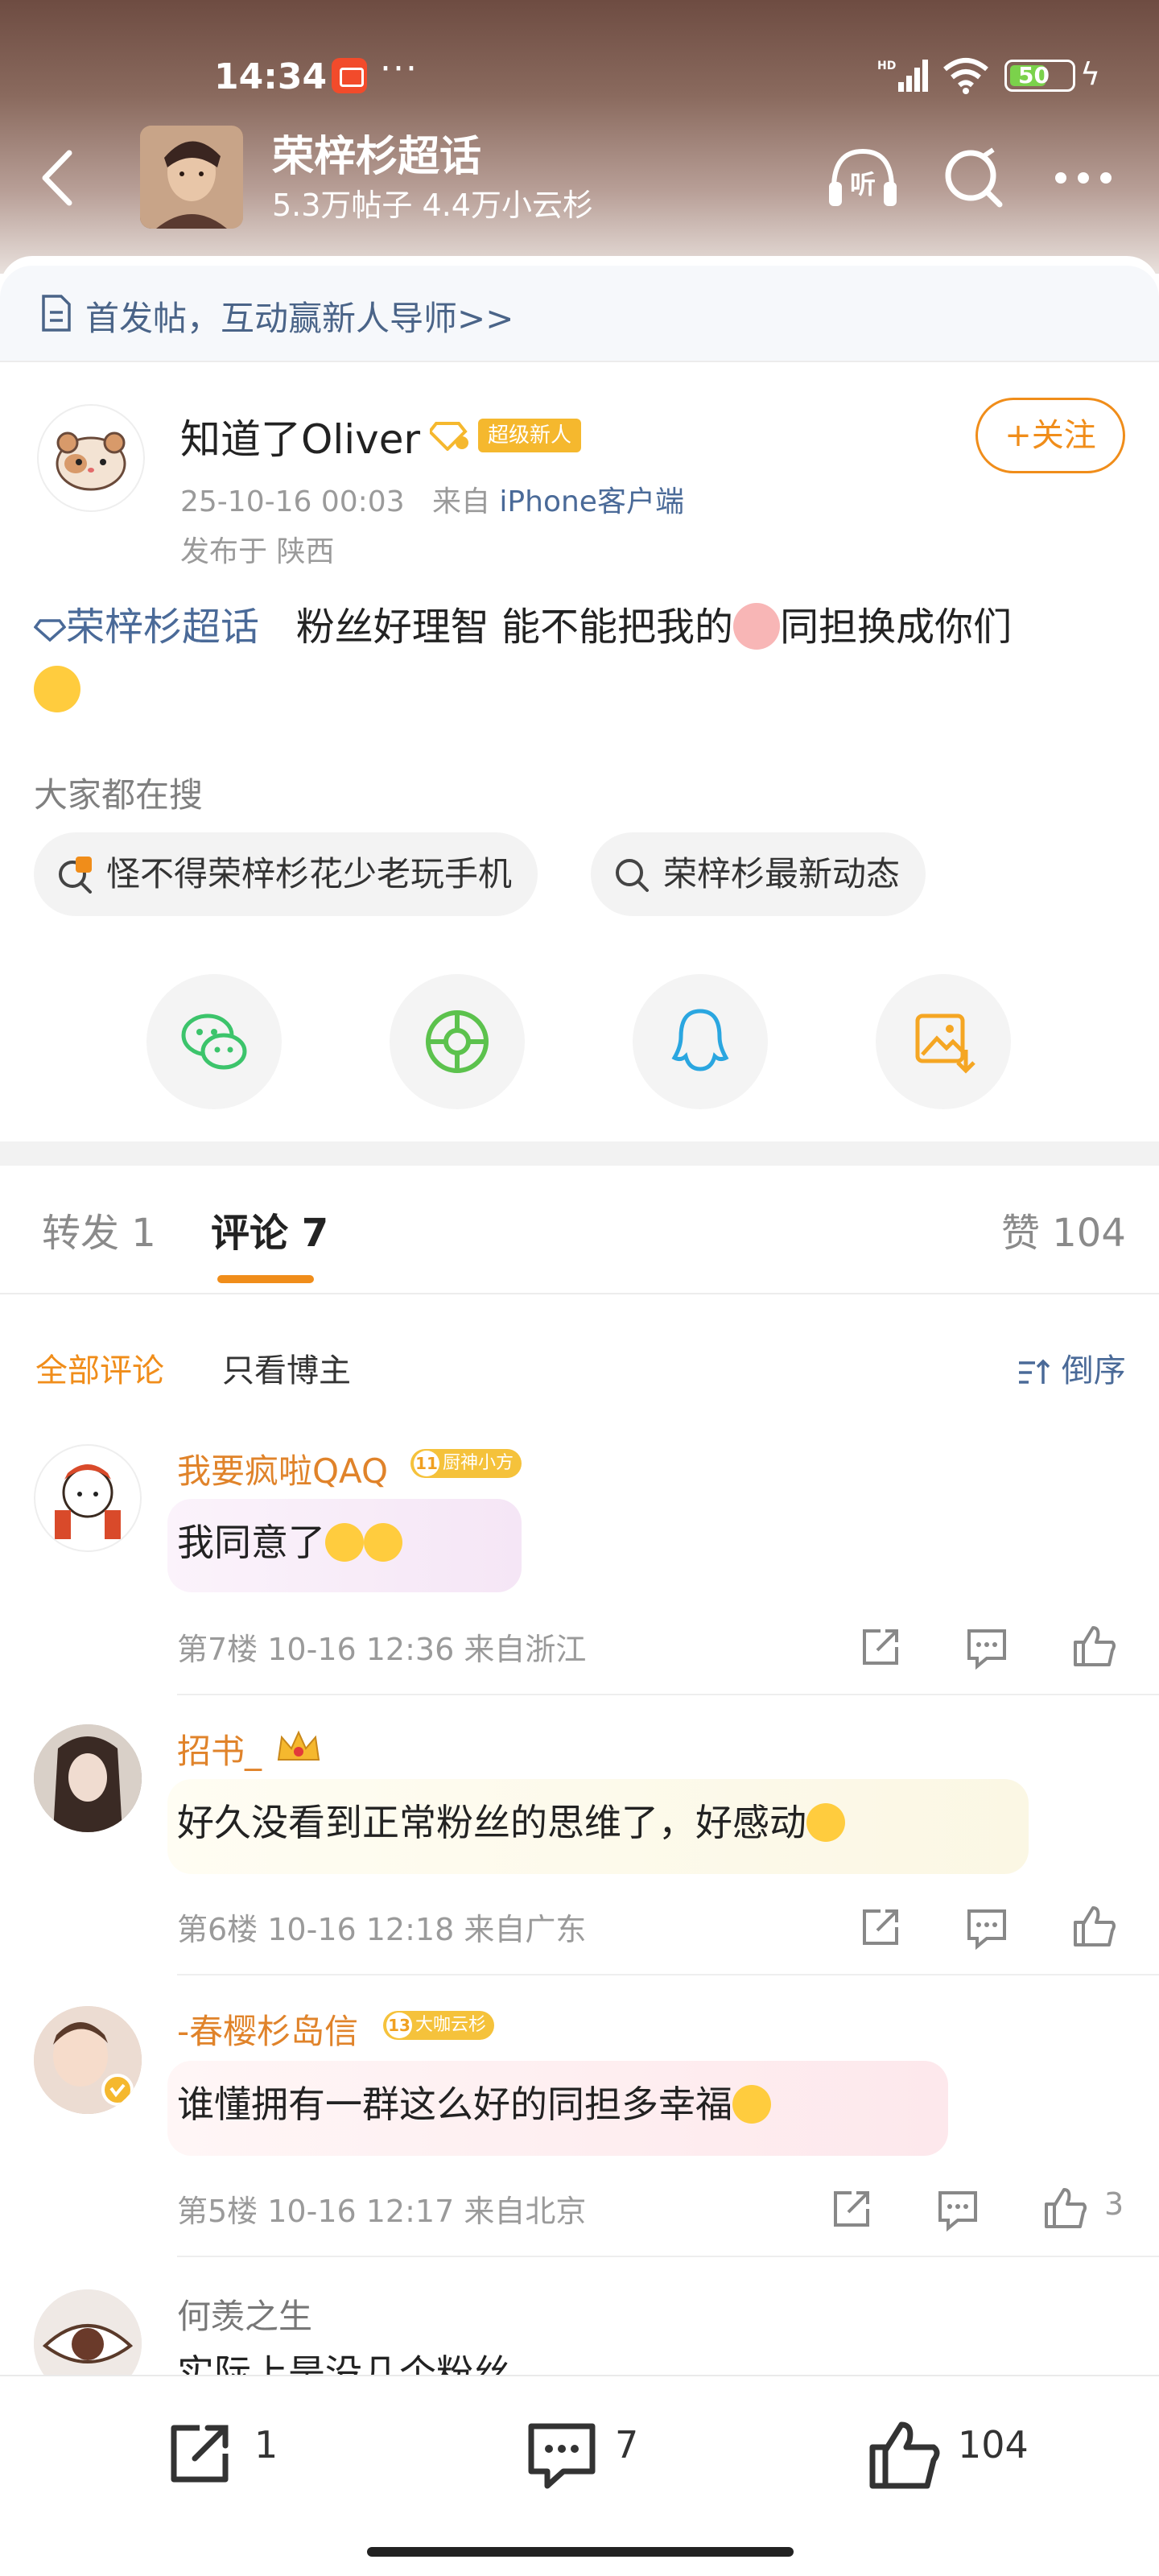 The height and width of the screenshot is (2576, 1159). I want to click on bottom-action-bar: 1 7 104, so click(579, 2475).